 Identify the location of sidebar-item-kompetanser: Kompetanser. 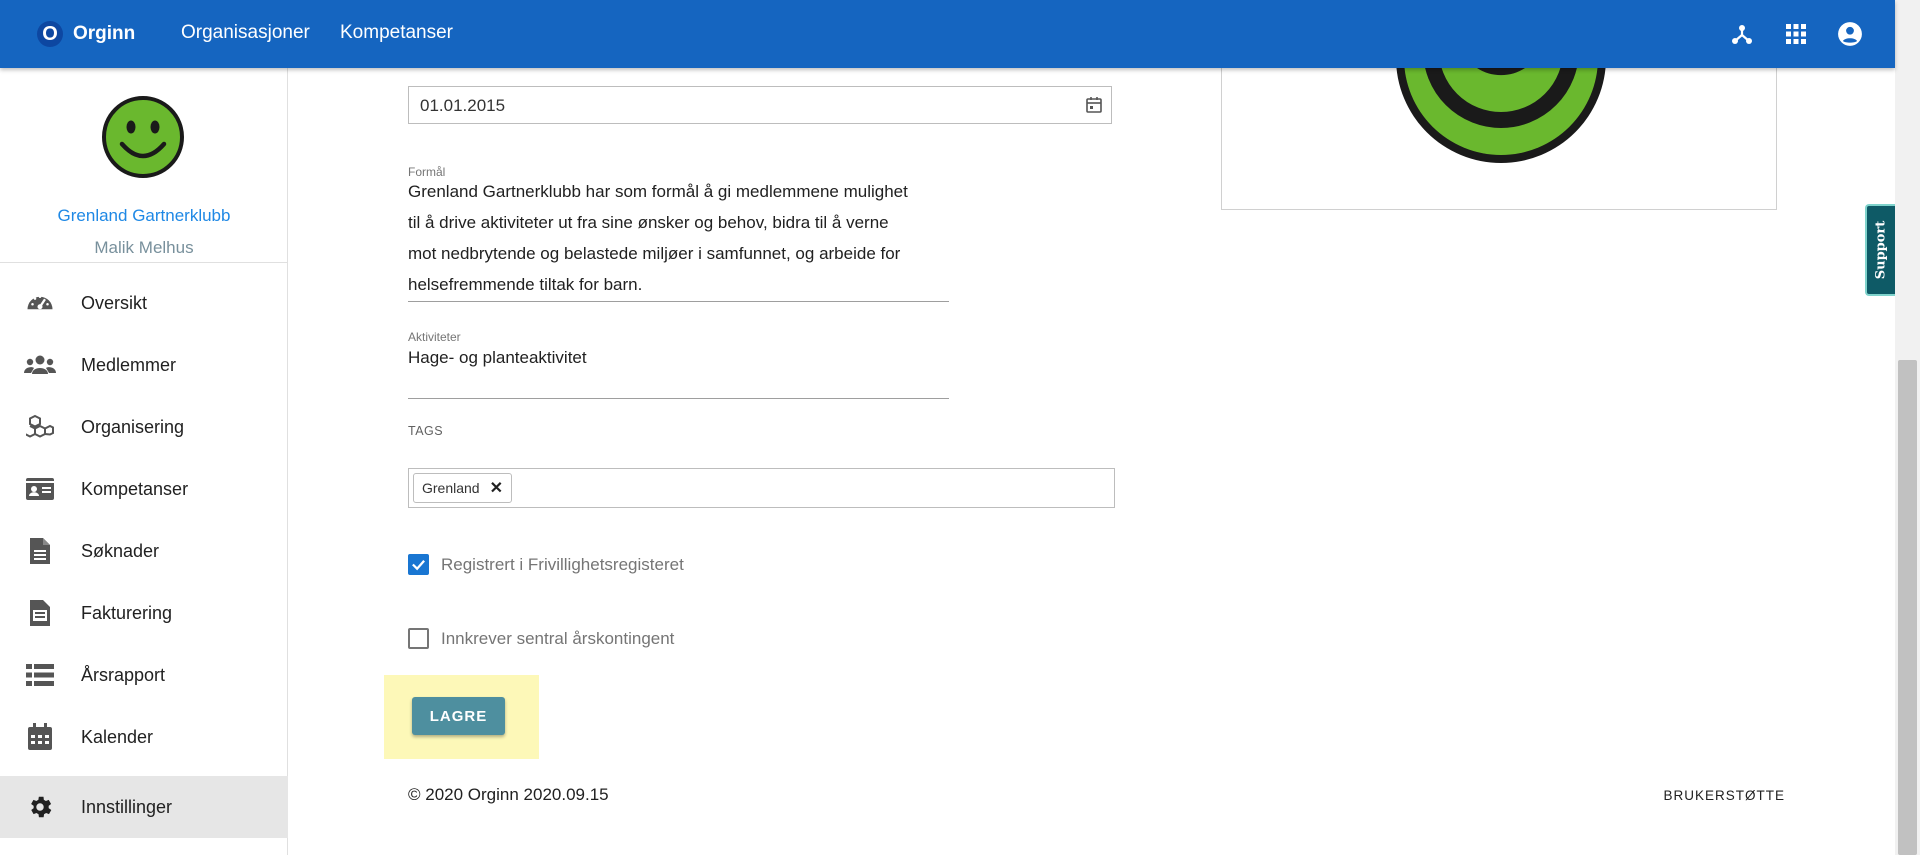
(144, 489).